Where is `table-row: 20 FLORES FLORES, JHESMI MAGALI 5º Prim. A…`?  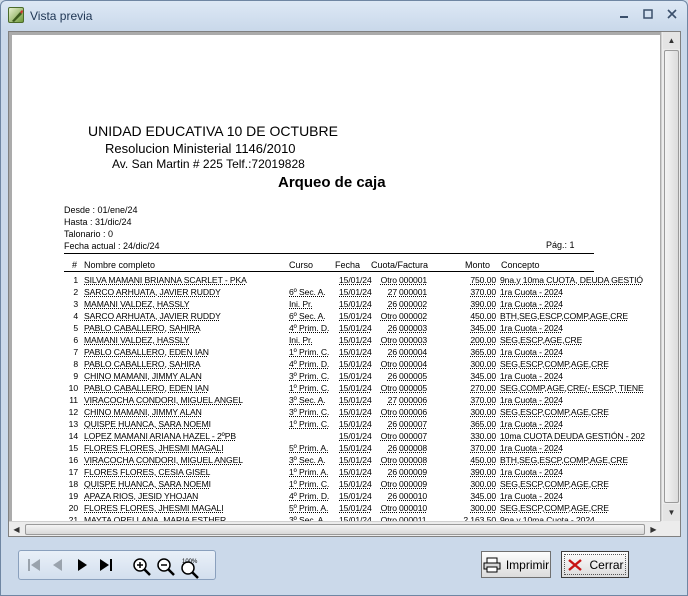 table-row: 20 FLORES FLORES, JHESMI MAGALI 5º Prim. A… is located at coordinates (336, 509).